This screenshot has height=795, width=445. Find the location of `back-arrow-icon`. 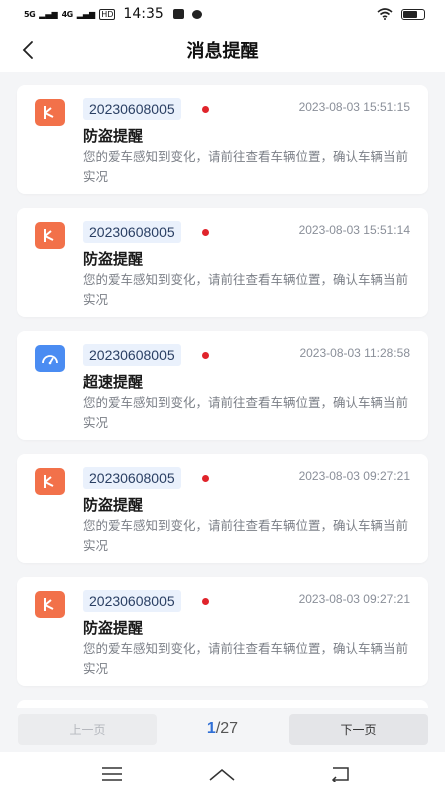

back-arrow-icon is located at coordinates (340, 774).